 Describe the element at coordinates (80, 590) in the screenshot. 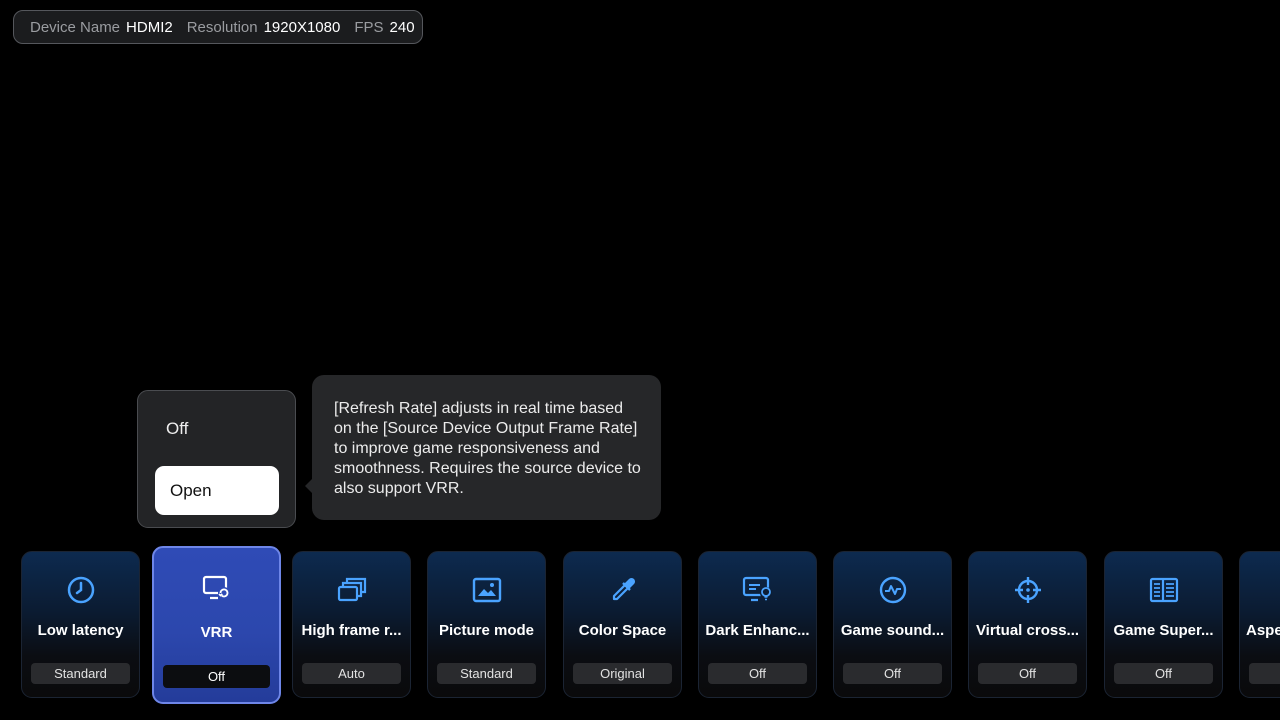

I see `clock-icon` at that location.